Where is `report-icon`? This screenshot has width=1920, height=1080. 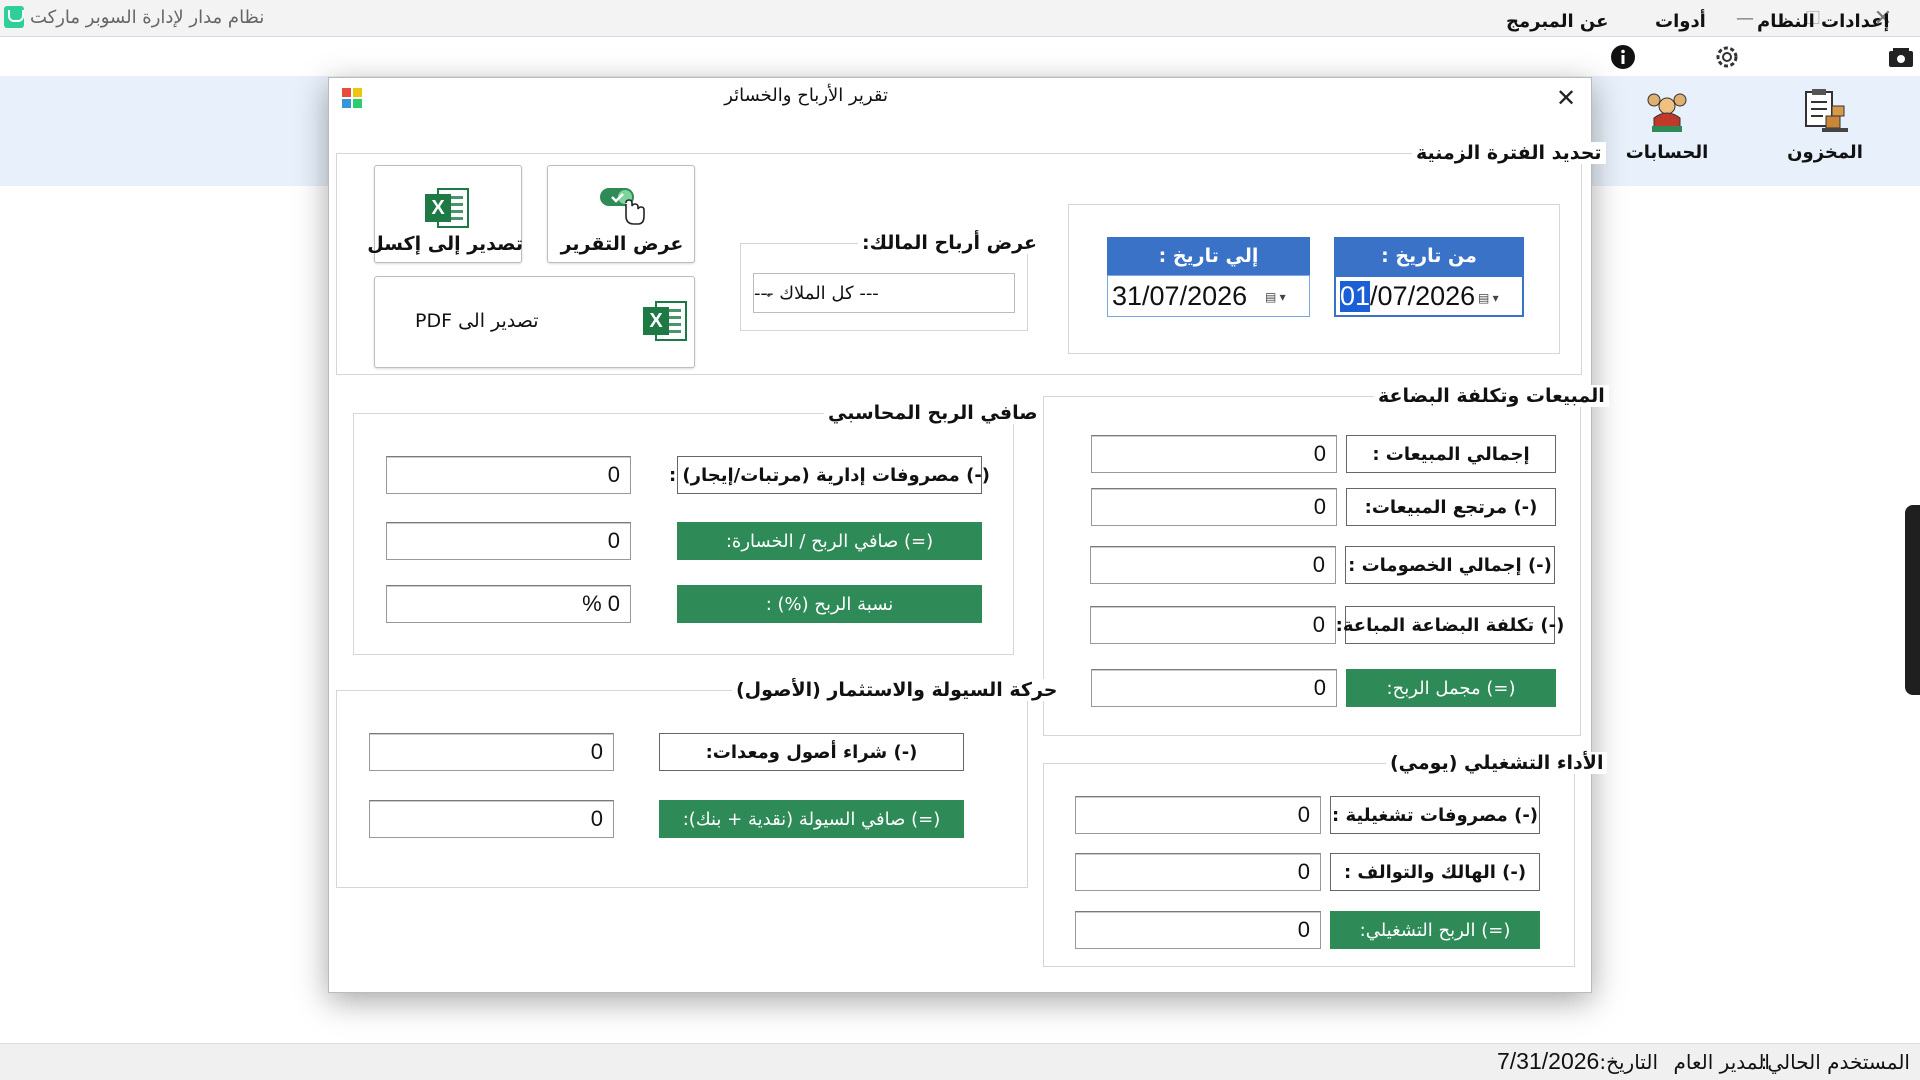
report-icon is located at coordinates (352, 98).